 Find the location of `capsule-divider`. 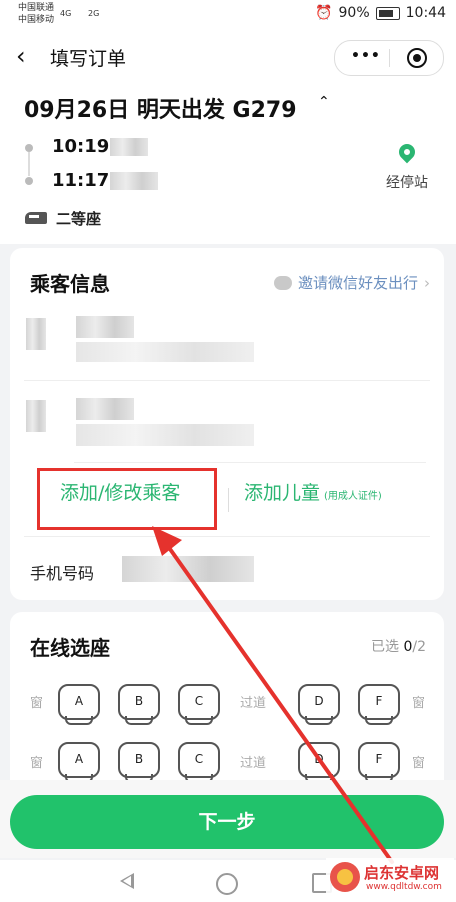

capsule-divider is located at coordinates (389, 58).